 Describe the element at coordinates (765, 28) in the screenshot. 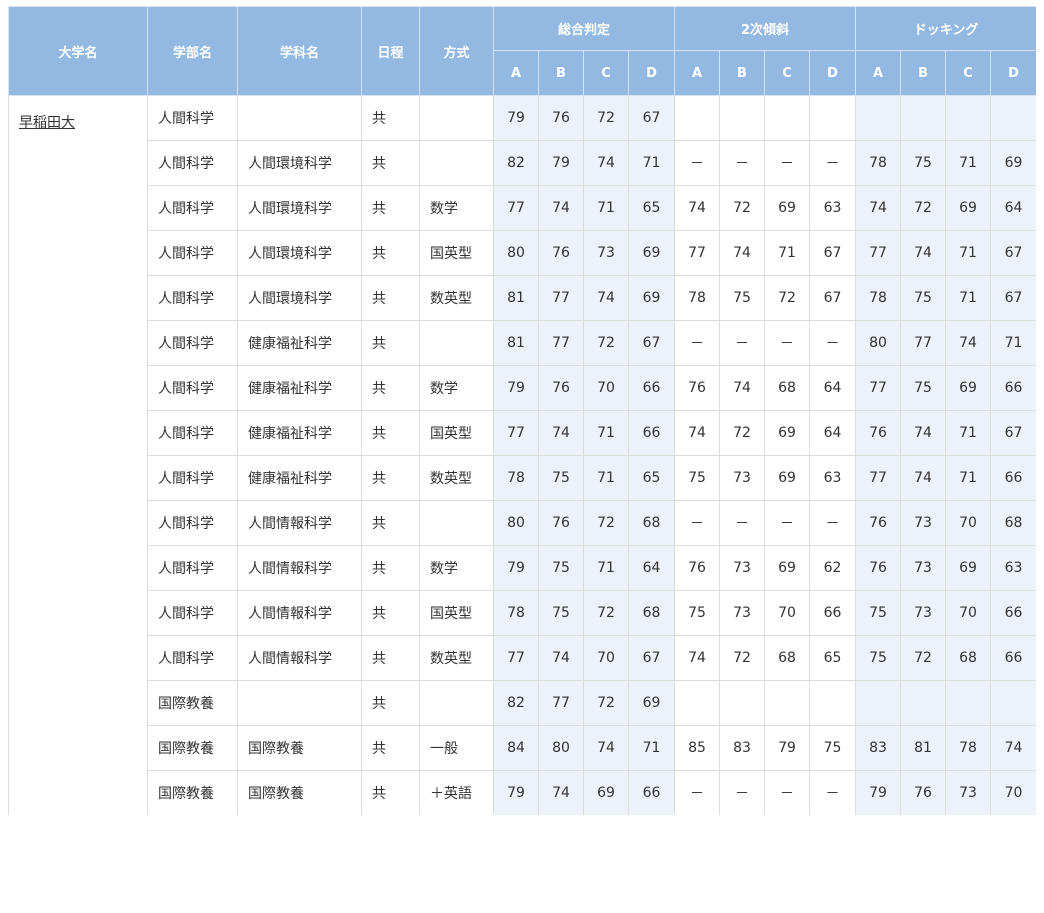

I see `header-group-niji: 2次傾斜` at that location.